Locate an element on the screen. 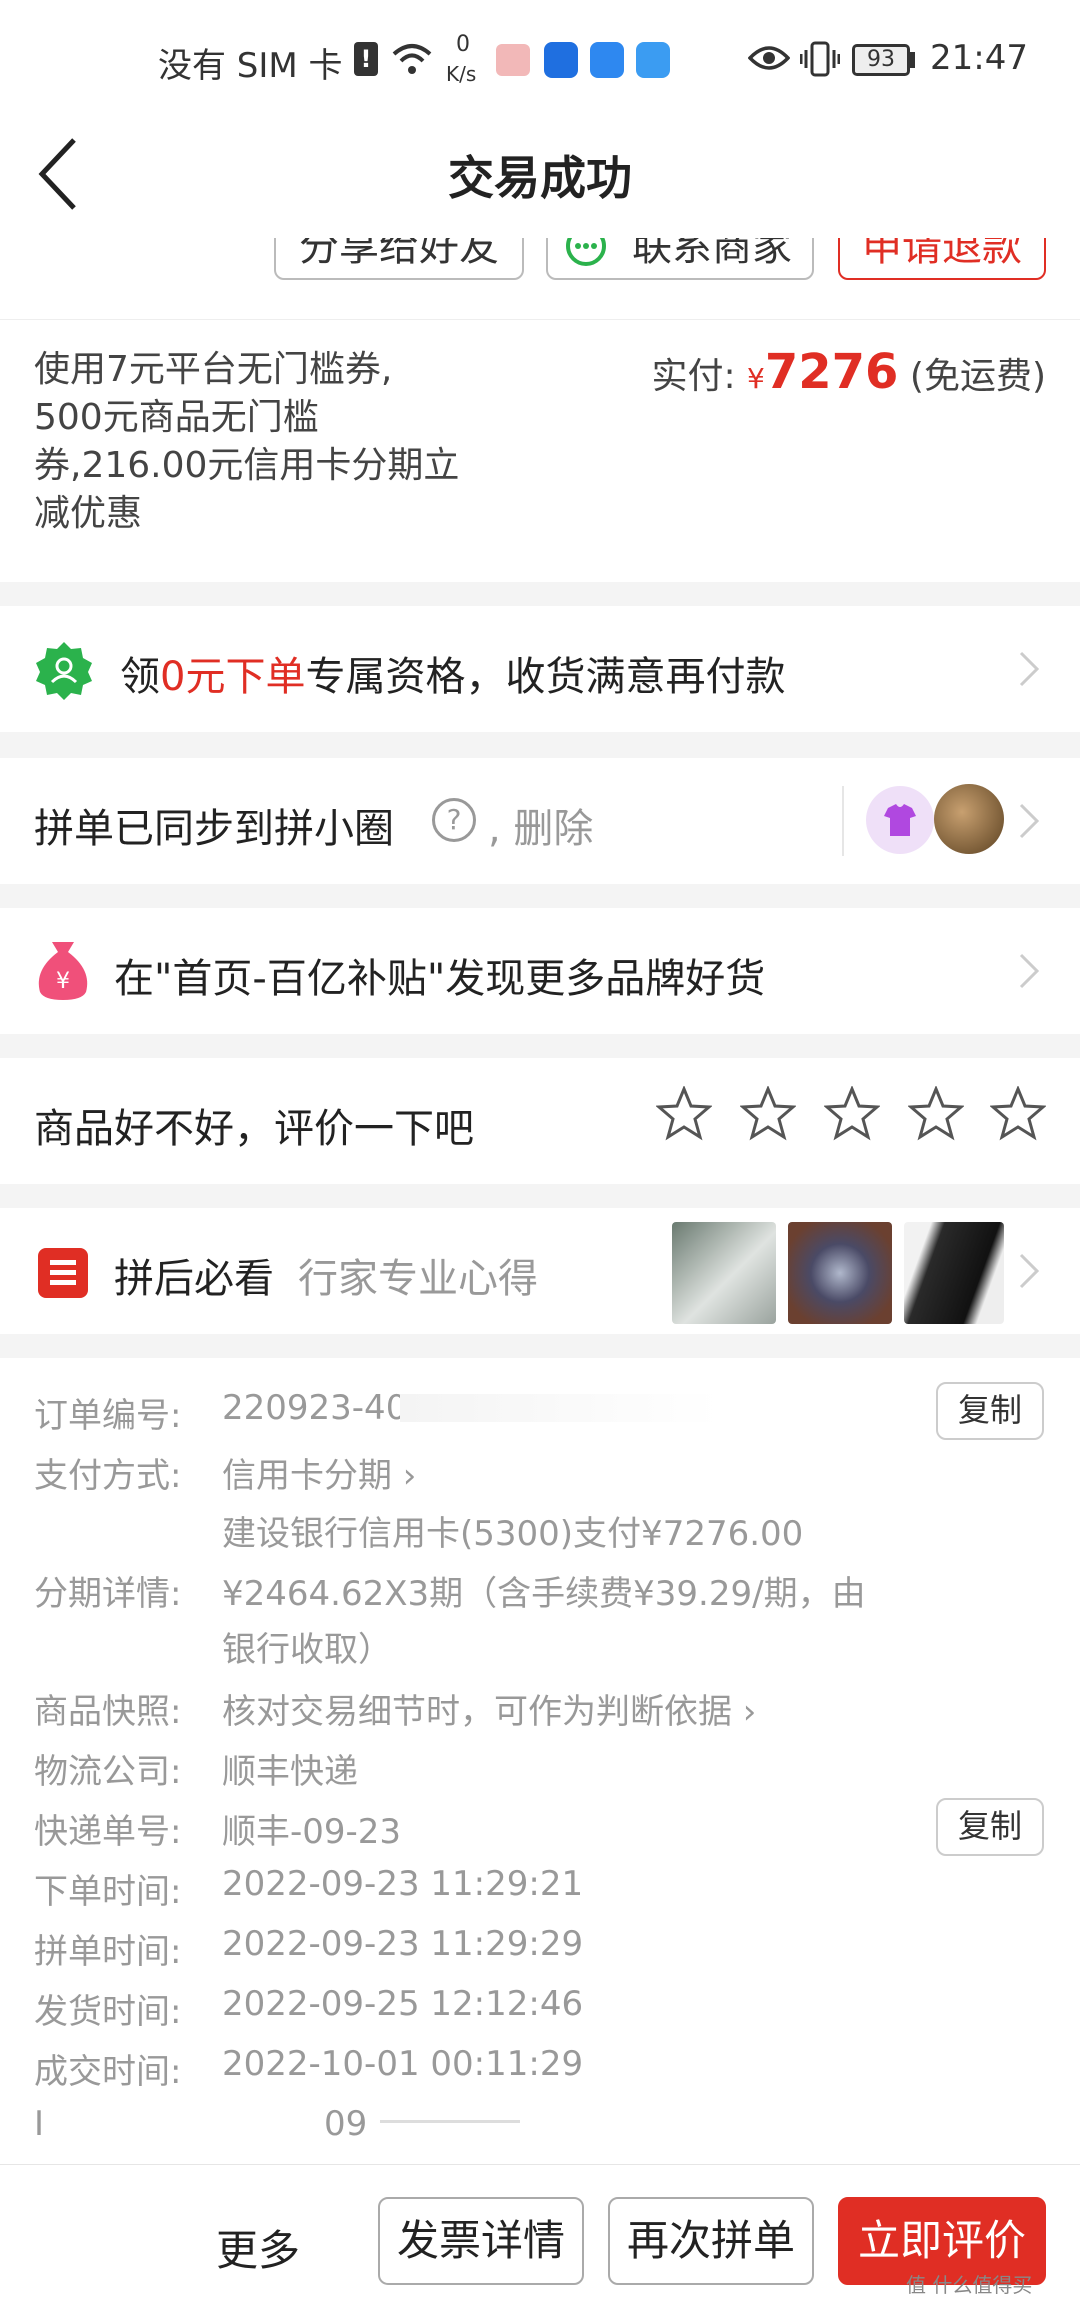 The height and width of the screenshot is (2310, 1080). logistics-label: 物流公司: is located at coordinates (108, 1772).